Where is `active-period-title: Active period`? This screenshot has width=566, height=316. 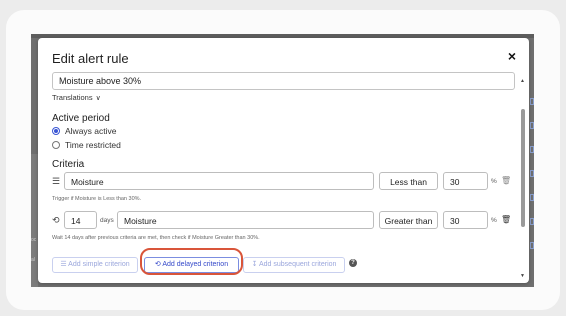 active-period-title: Active period is located at coordinates (81, 118).